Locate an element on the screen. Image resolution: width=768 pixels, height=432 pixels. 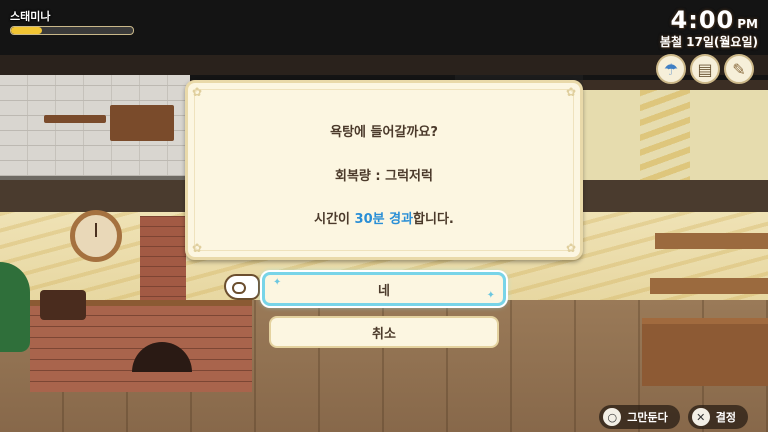
ampm-text: PM is located at coordinates (747, 24).